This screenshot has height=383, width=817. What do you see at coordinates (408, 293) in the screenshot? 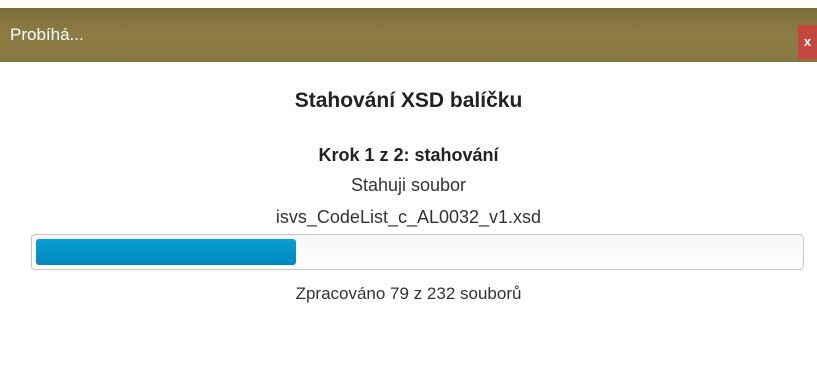
I see `processed-count-text: Zpracováno 79 z 232 souborů` at bounding box center [408, 293].